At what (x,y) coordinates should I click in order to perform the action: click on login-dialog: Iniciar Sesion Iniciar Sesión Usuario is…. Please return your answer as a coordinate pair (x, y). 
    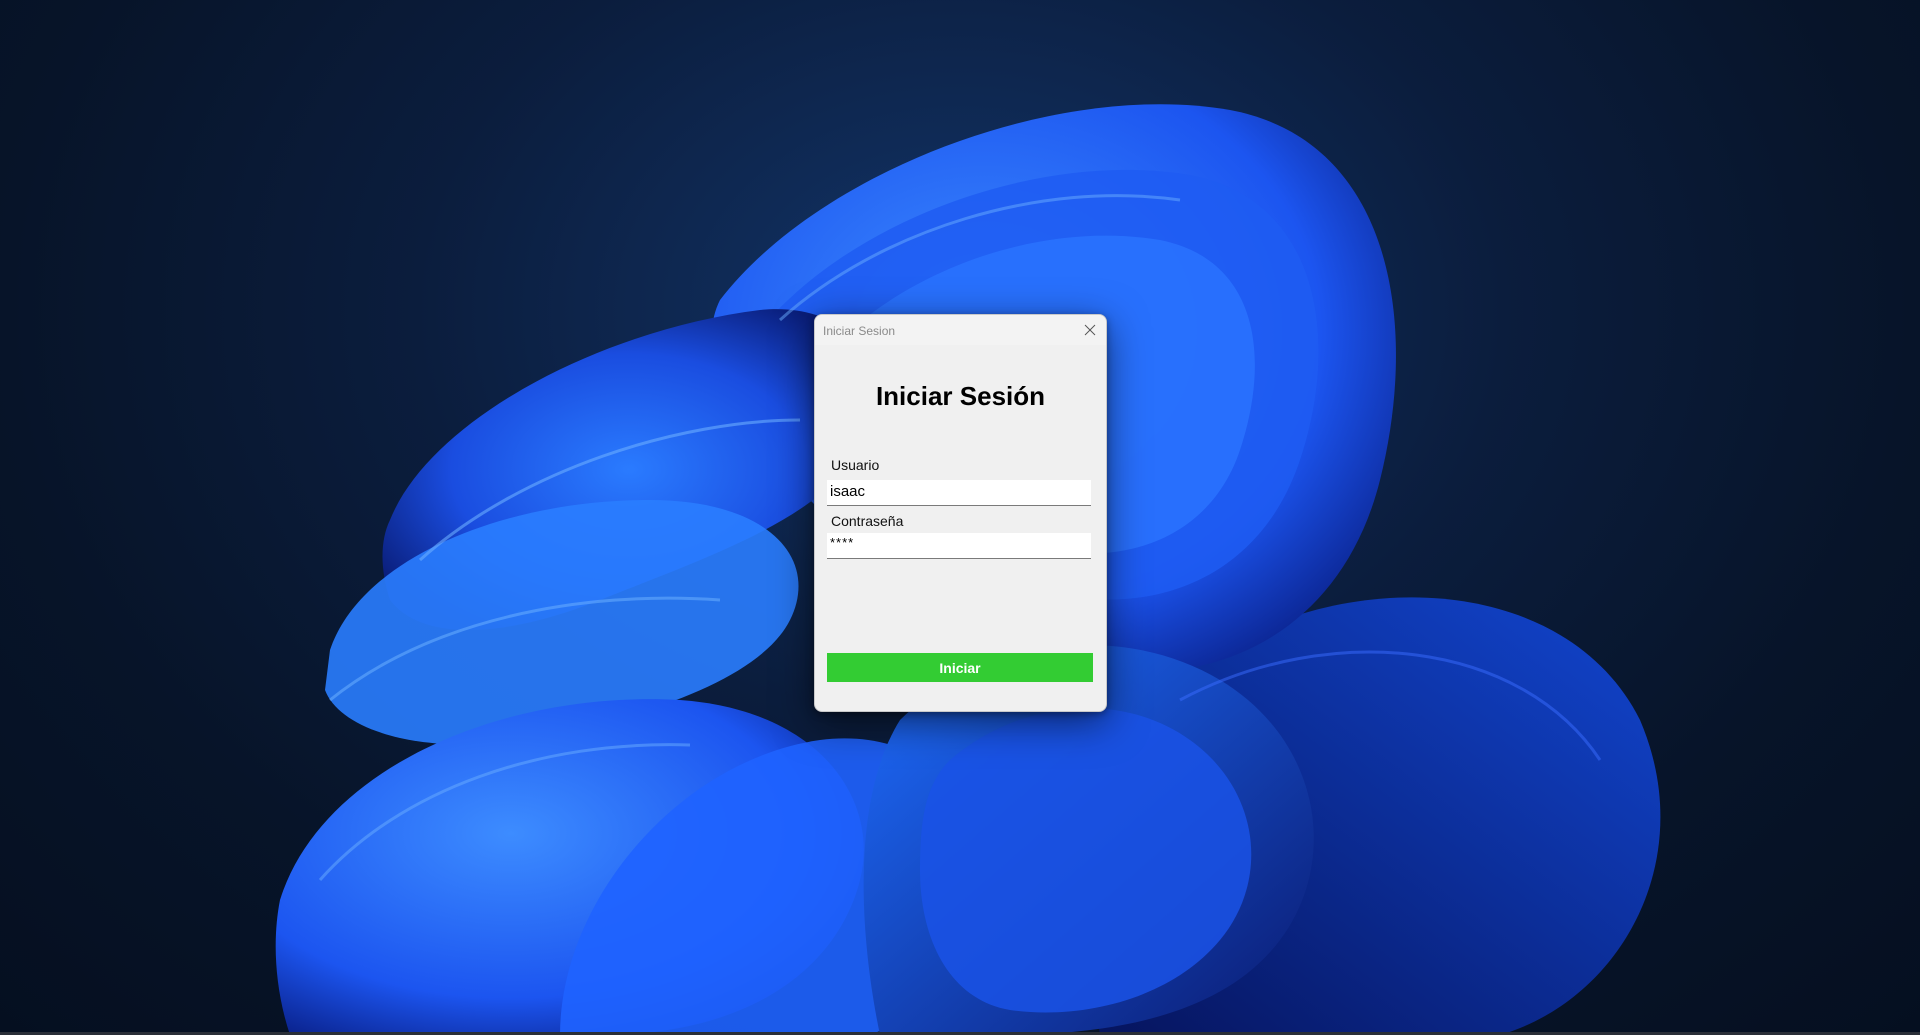
    Looking at the image, I should click on (960, 513).